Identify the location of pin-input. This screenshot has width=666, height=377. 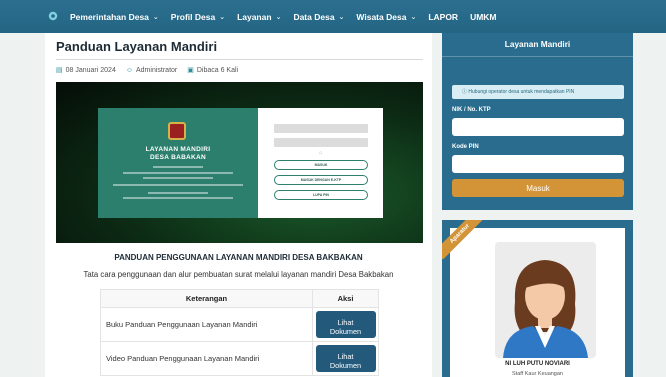
(538, 164).